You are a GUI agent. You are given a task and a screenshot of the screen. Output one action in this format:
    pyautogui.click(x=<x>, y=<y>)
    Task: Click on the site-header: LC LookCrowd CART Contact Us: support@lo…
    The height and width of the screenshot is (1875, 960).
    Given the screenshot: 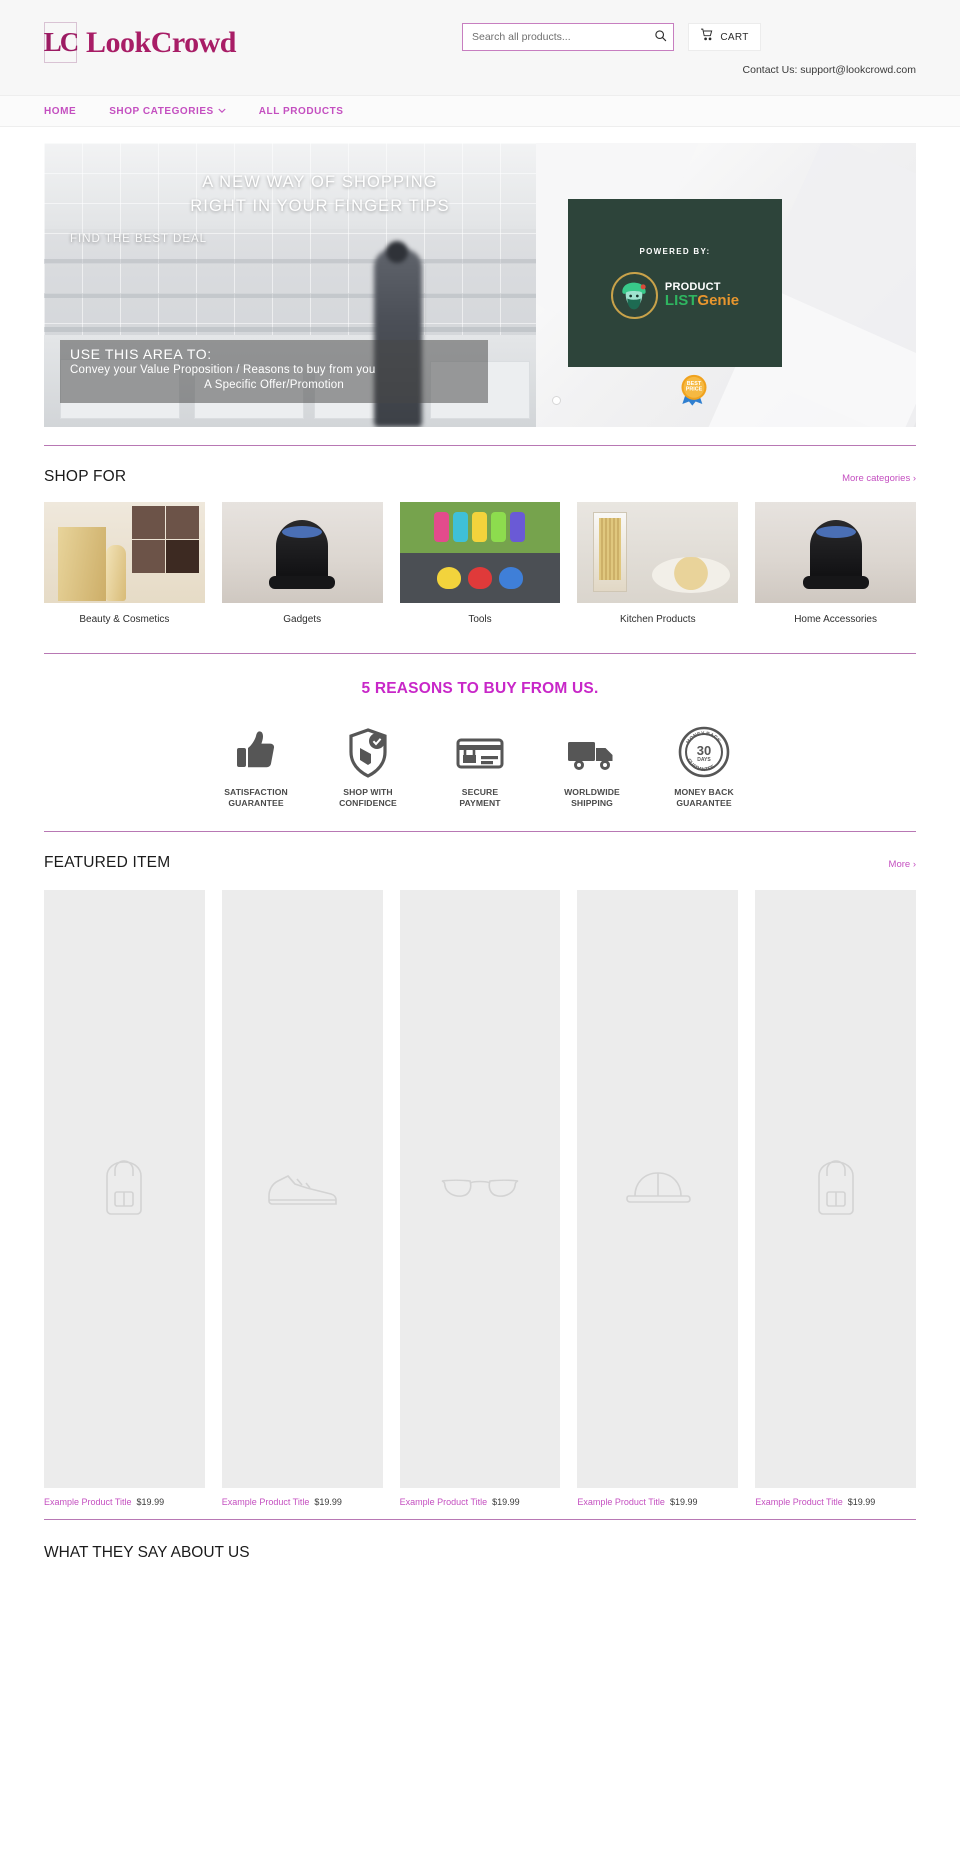 What is the action you would take?
    pyautogui.click(x=480, y=48)
    